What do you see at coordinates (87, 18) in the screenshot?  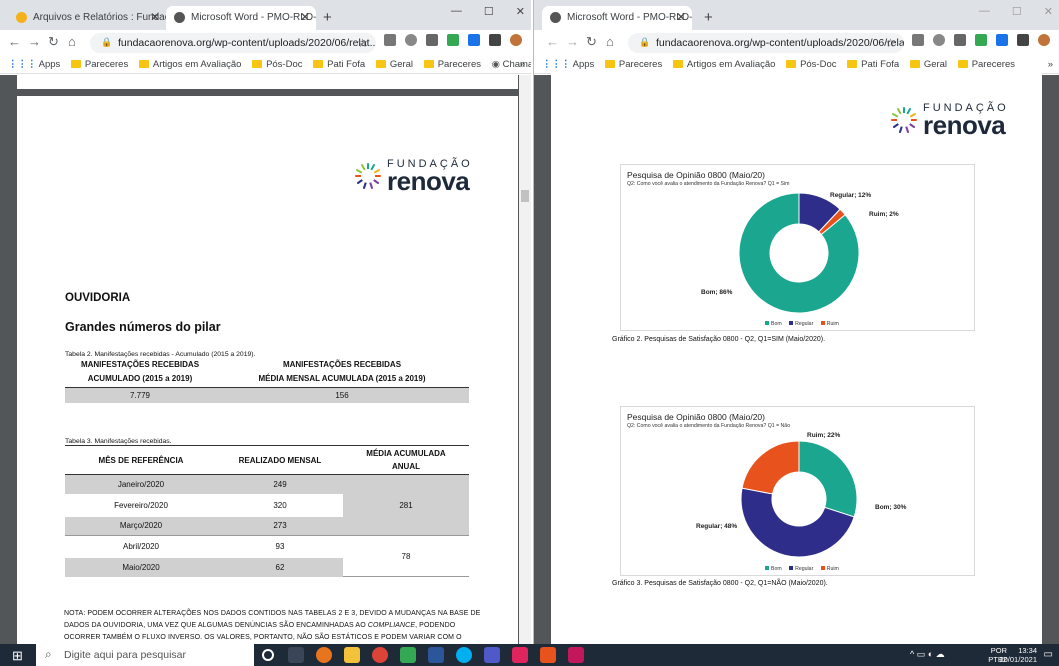 I see `tab-arquivos: Arquivos e Relatórios : Fundaçã ✕` at bounding box center [87, 18].